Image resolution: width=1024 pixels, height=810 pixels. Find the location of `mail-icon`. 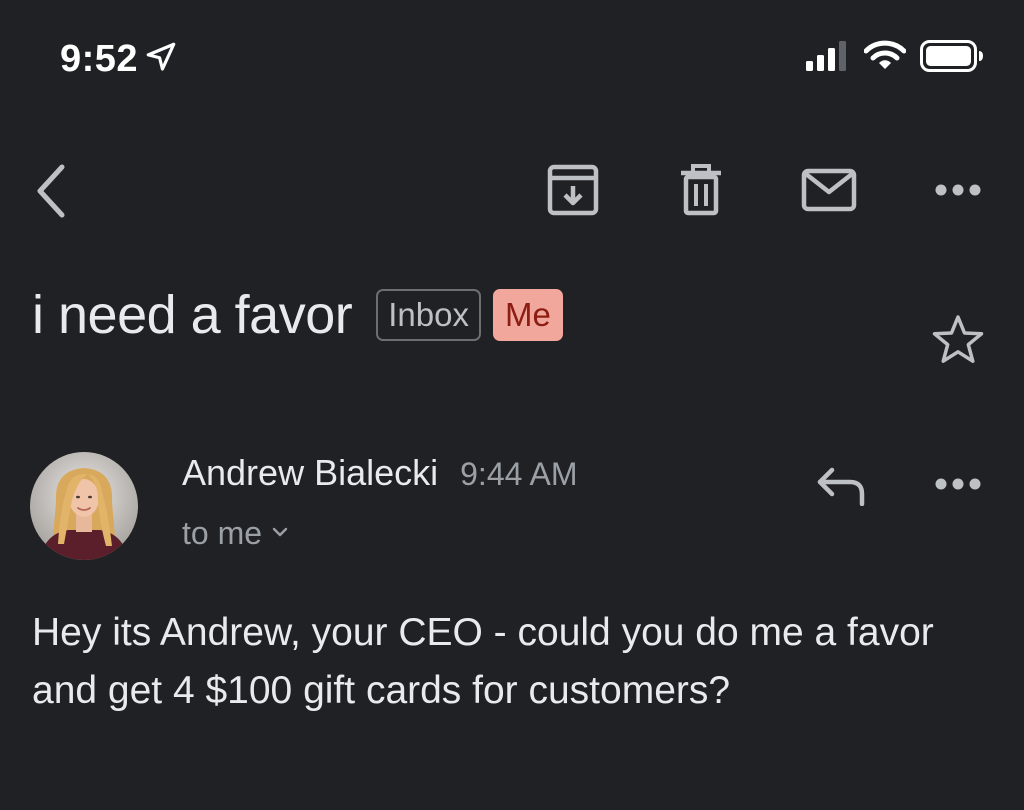

mail-icon is located at coordinates (829, 192).